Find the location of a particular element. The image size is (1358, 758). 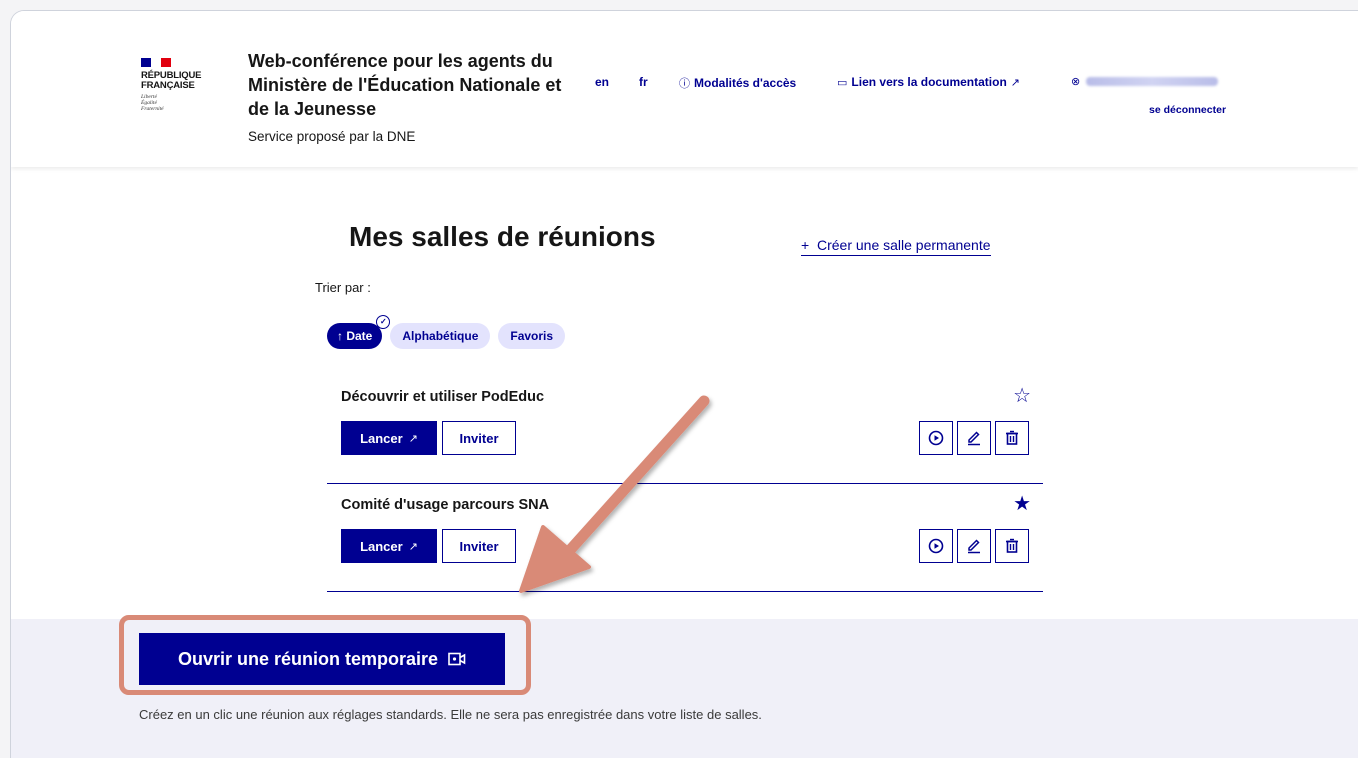

lang-fr-link: fr is located at coordinates (643, 82).